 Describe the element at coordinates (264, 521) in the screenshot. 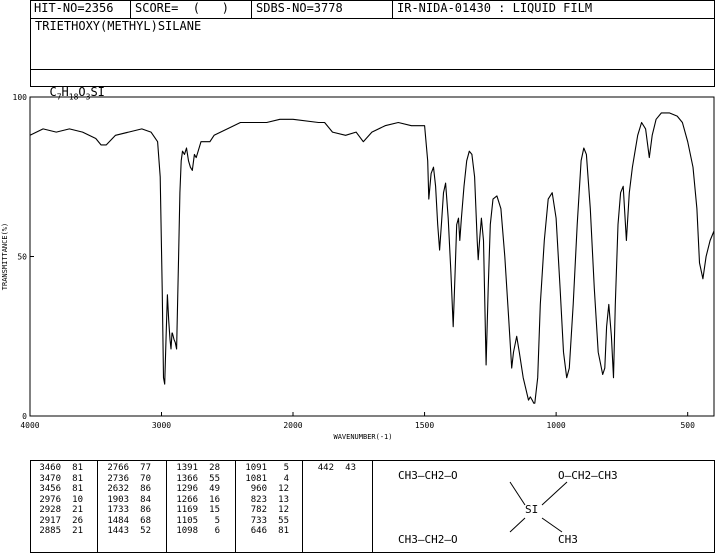

I see `peak-entry: 733 55` at that location.